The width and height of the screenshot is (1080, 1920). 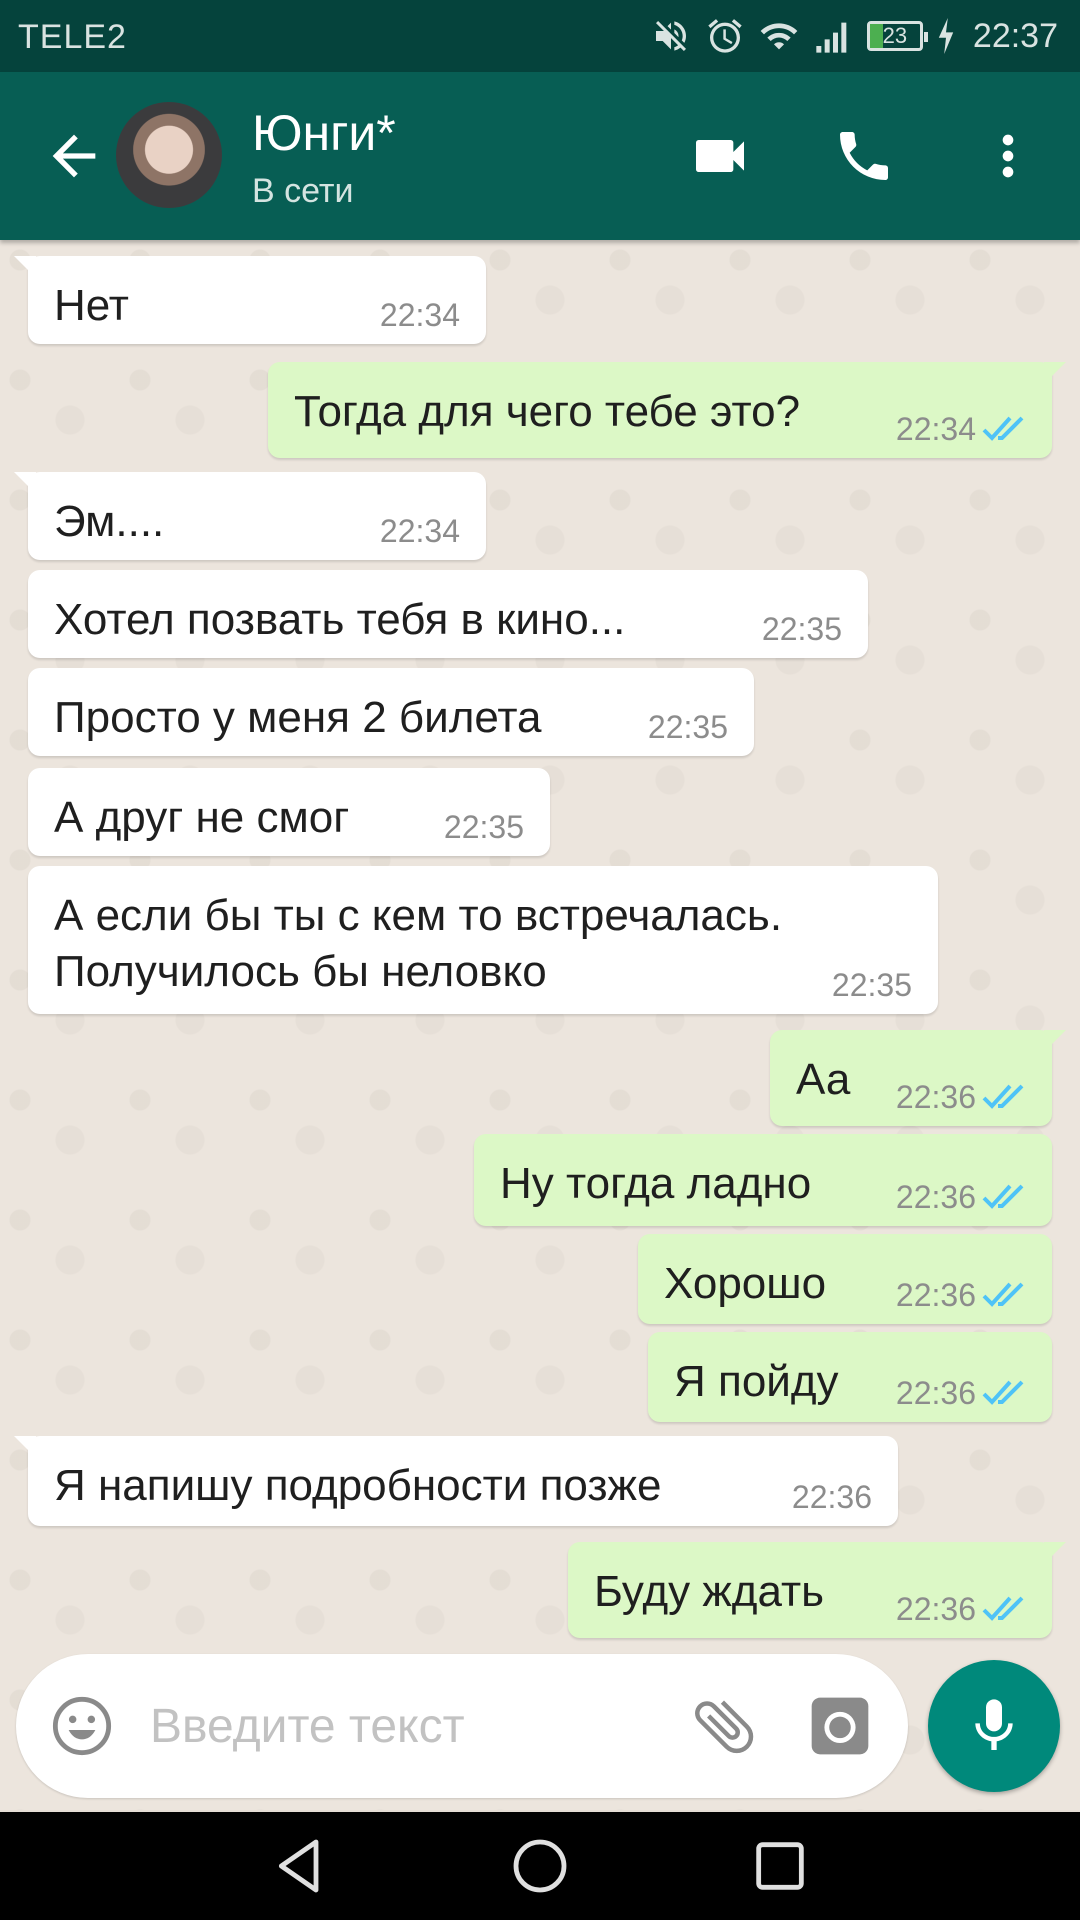 I want to click on more-vert-icon, so click(x=1008, y=156).